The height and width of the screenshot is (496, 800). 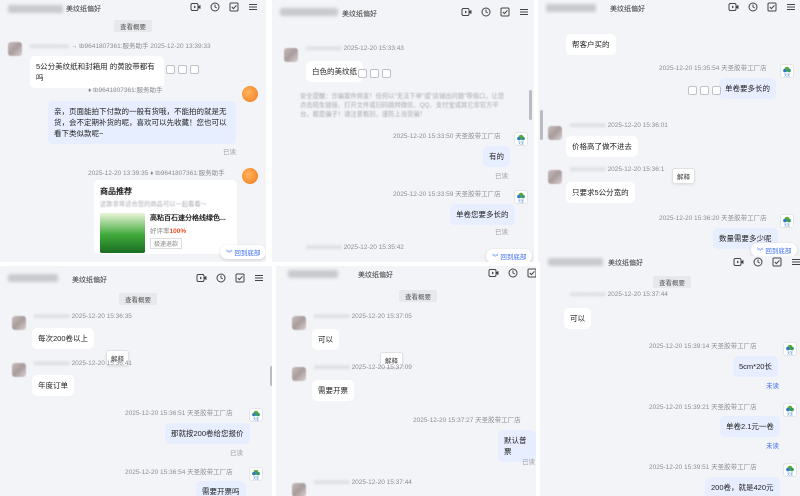 I want to click on message-meta: xxxxxxxxxxx 2025-12-20 15:33:43, so click(x=355, y=48).